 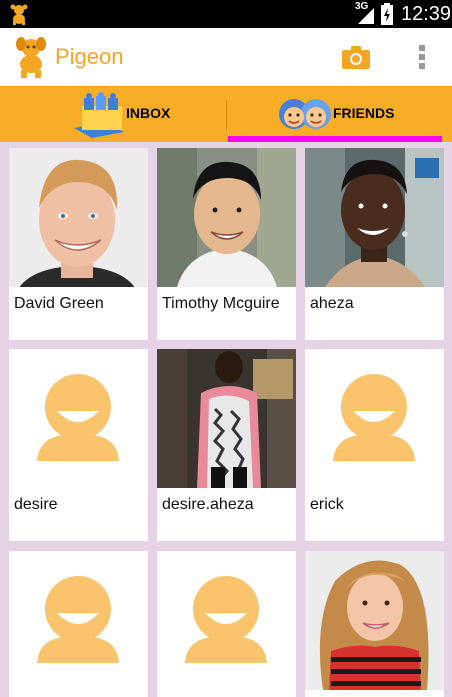 I want to click on friend-card: aheza, so click(x=374, y=244).